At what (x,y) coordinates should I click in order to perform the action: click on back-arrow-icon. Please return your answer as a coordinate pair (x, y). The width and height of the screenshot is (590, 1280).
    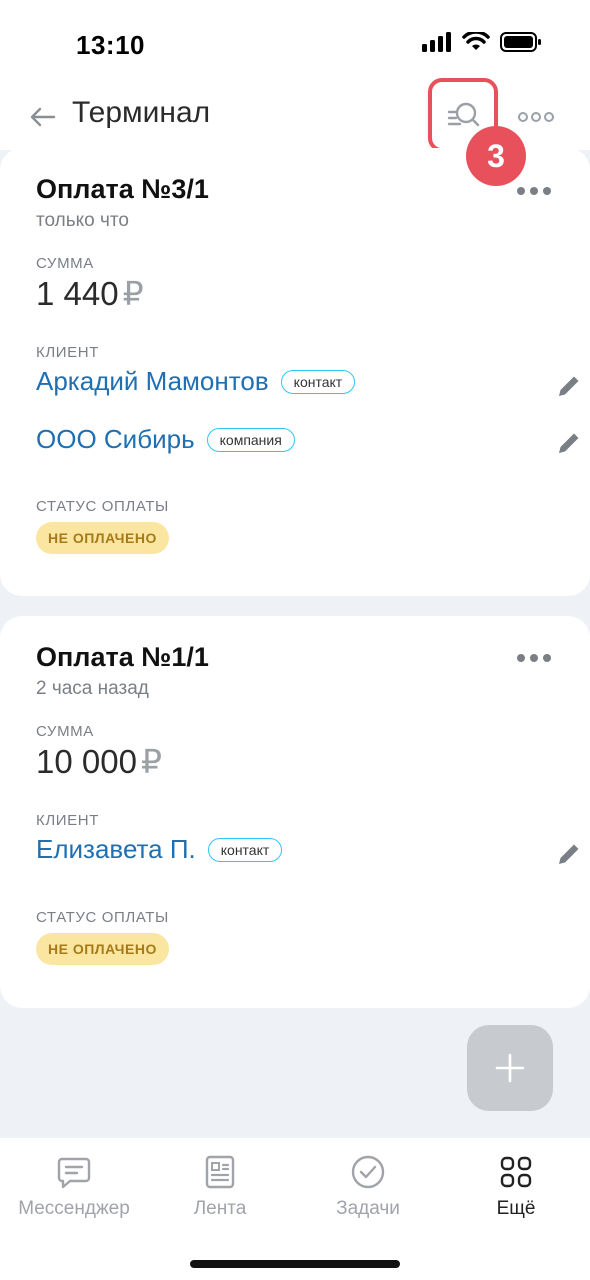
    Looking at the image, I should click on (43, 117).